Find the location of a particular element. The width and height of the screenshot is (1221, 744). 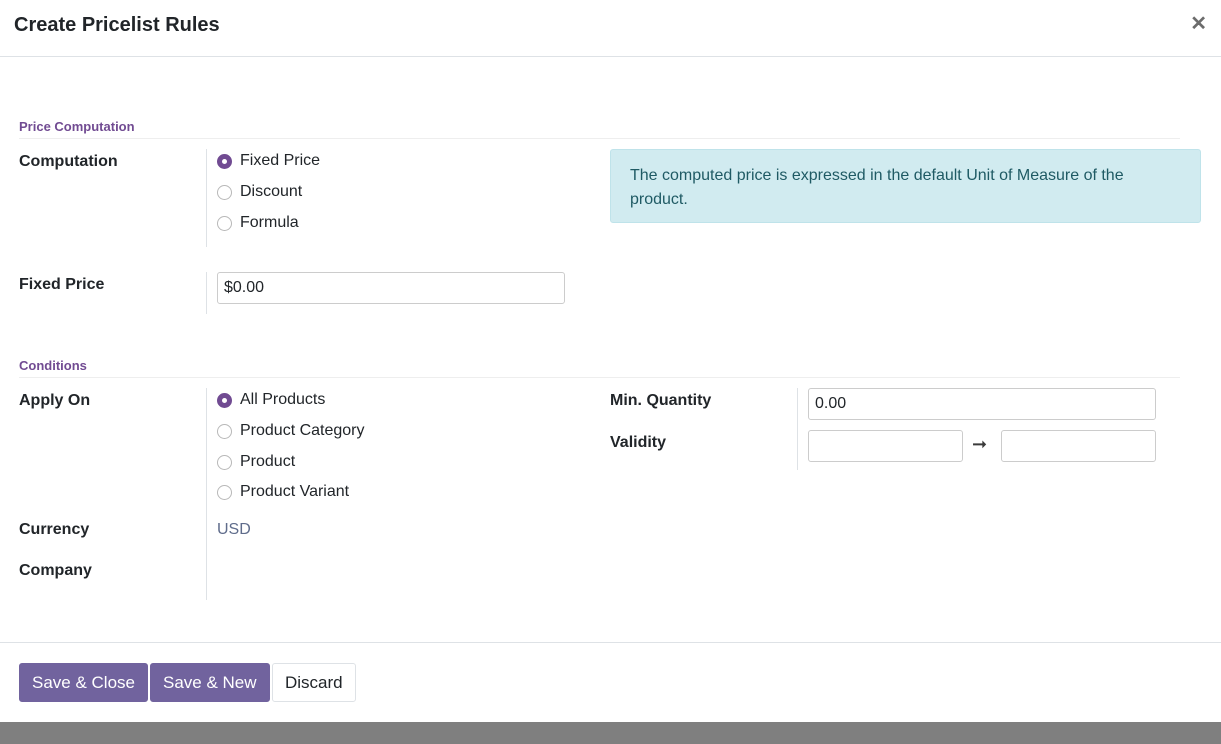

section-title-conditions: Conditions is located at coordinates (53, 365).